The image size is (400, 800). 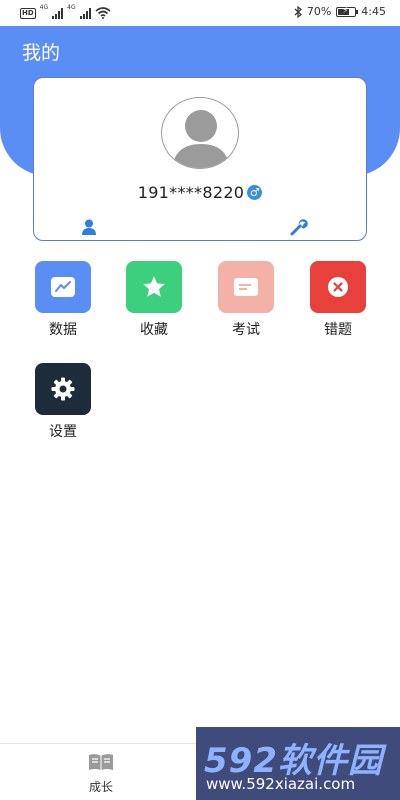 I want to click on menu-item-mistakes: 错题, so click(x=338, y=300).